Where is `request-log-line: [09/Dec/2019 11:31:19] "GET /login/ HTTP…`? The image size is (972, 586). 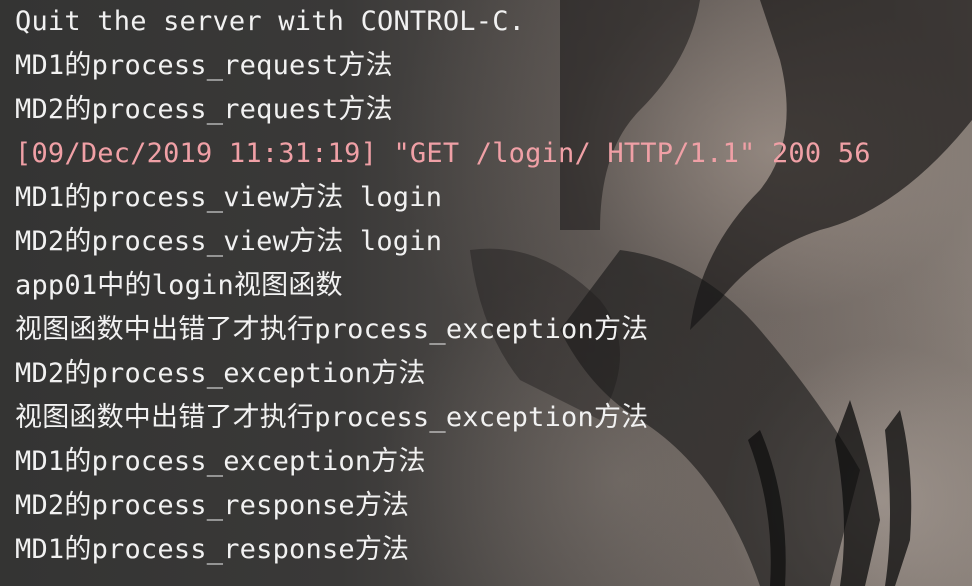
request-log-line: [09/Dec/2019 11:31:19] "GET /login/ HTTP… is located at coordinates (443, 153).